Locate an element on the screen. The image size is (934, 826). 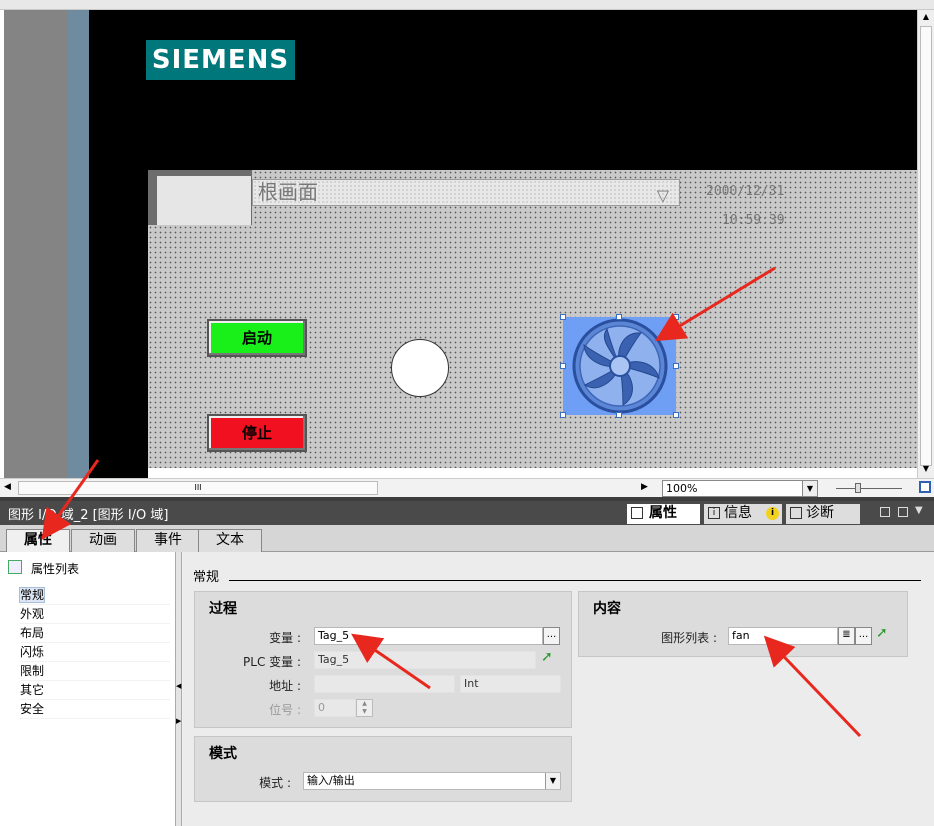
nav-item-appearance: 外观 is located at coordinates (95, 614).